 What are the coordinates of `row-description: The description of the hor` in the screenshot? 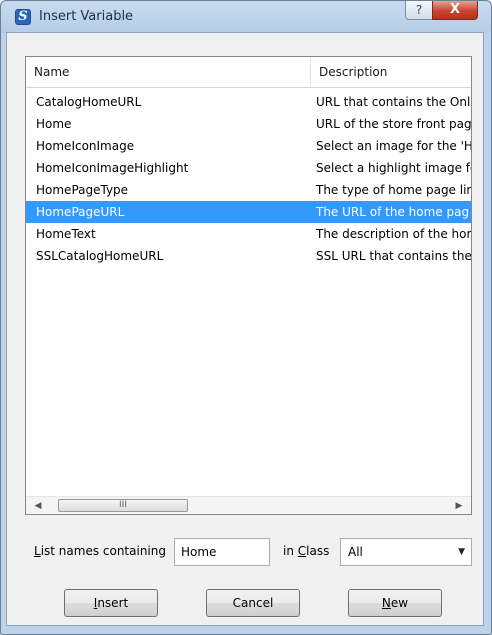 It's located at (393, 234).